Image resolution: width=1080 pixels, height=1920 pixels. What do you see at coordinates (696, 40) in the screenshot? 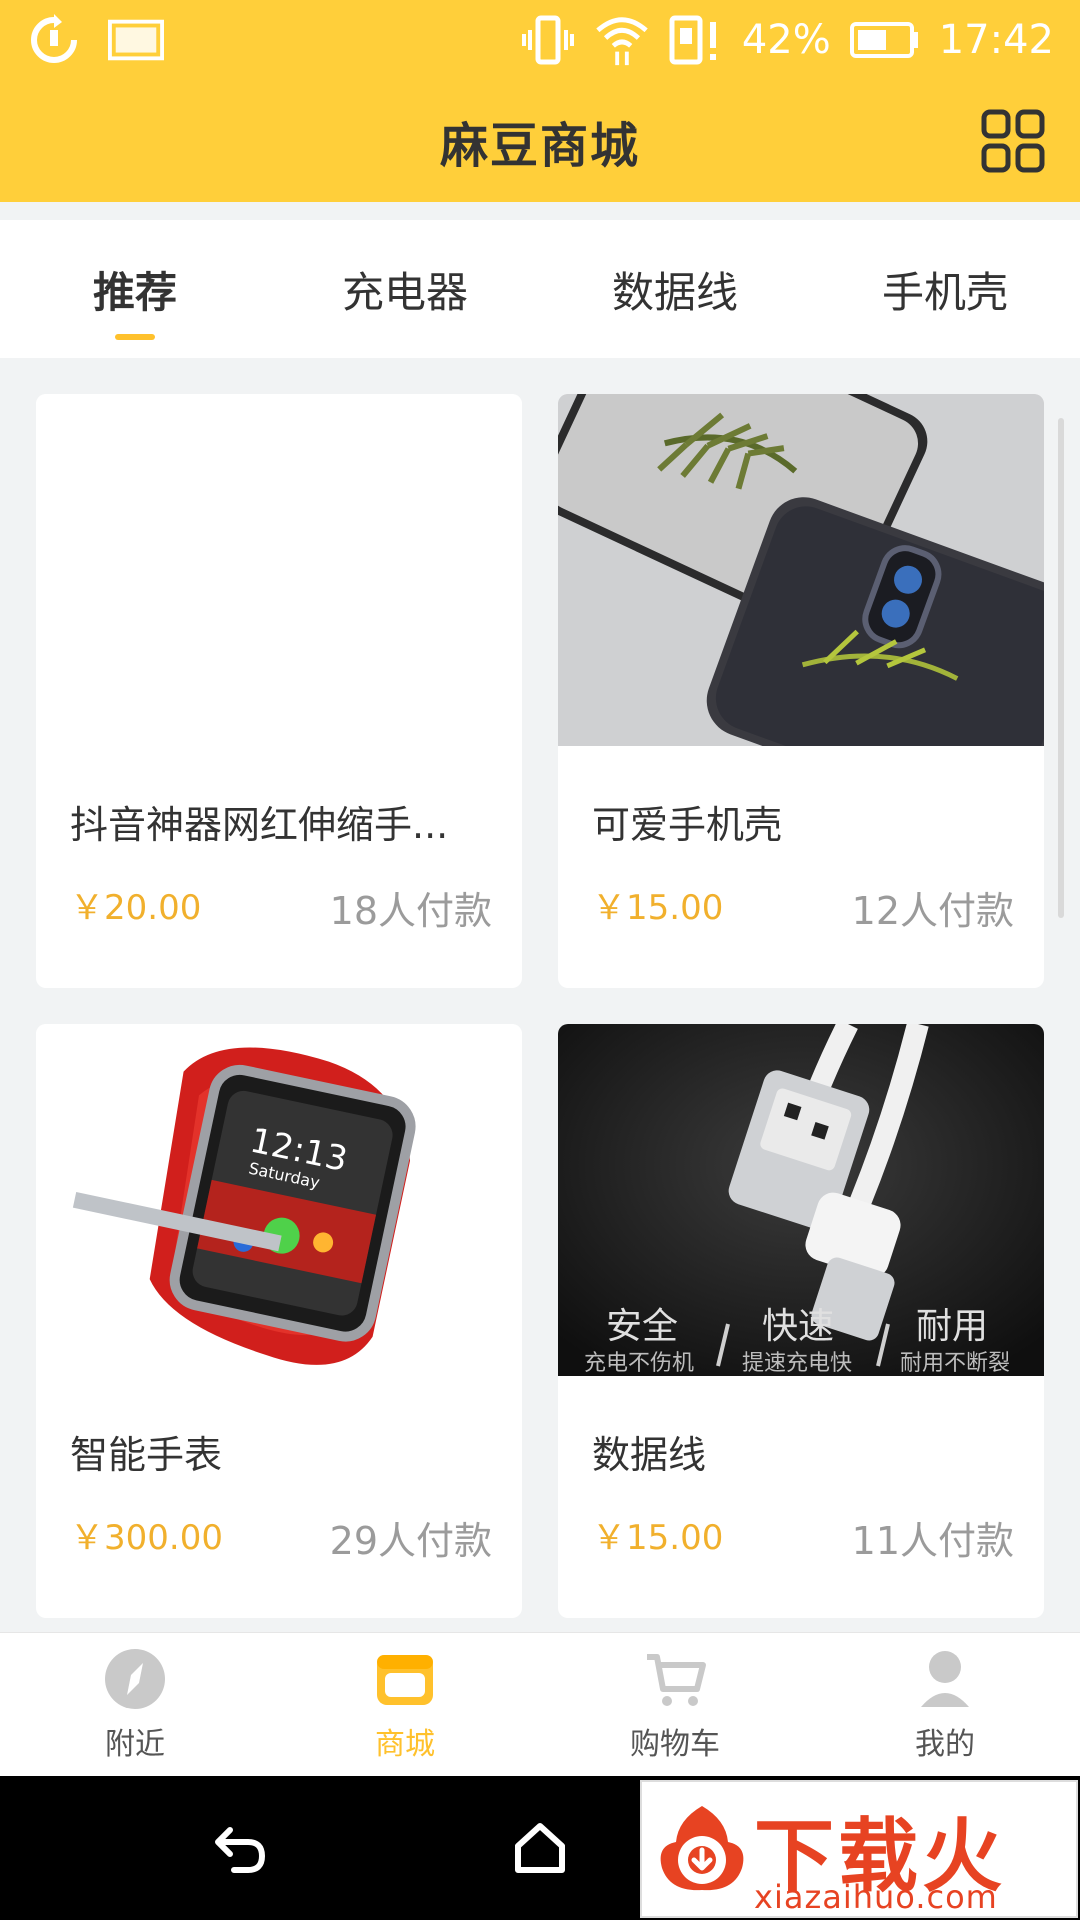
I see `sim-alert-icon` at bounding box center [696, 40].